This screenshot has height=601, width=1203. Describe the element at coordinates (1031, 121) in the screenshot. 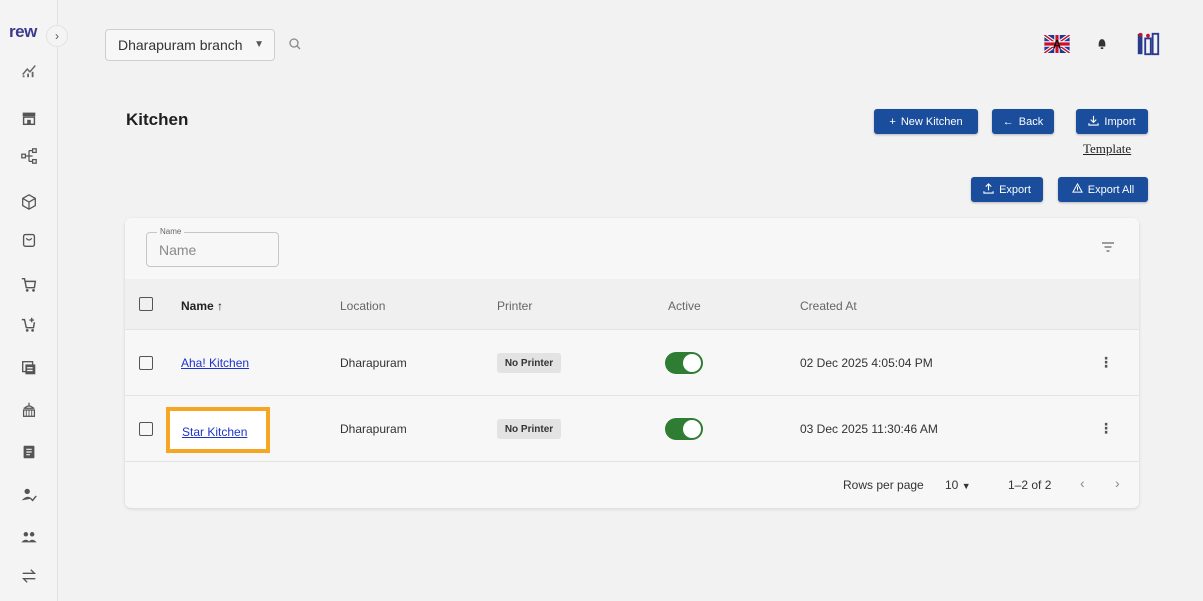

I see `back-label: Back` at that location.